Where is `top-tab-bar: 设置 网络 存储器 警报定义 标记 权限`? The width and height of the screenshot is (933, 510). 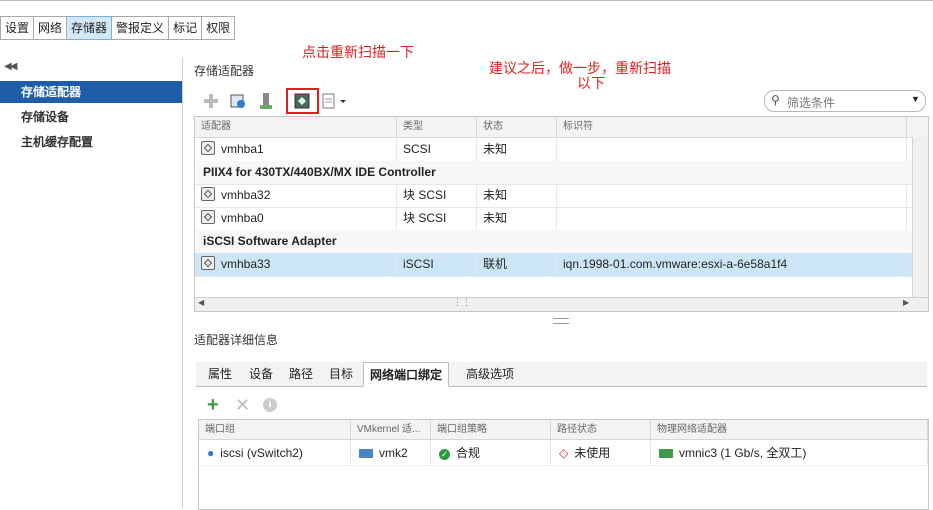 top-tab-bar: 设置 网络 存储器 警报定义 标记 权限 is located at coordinates (118, 28).